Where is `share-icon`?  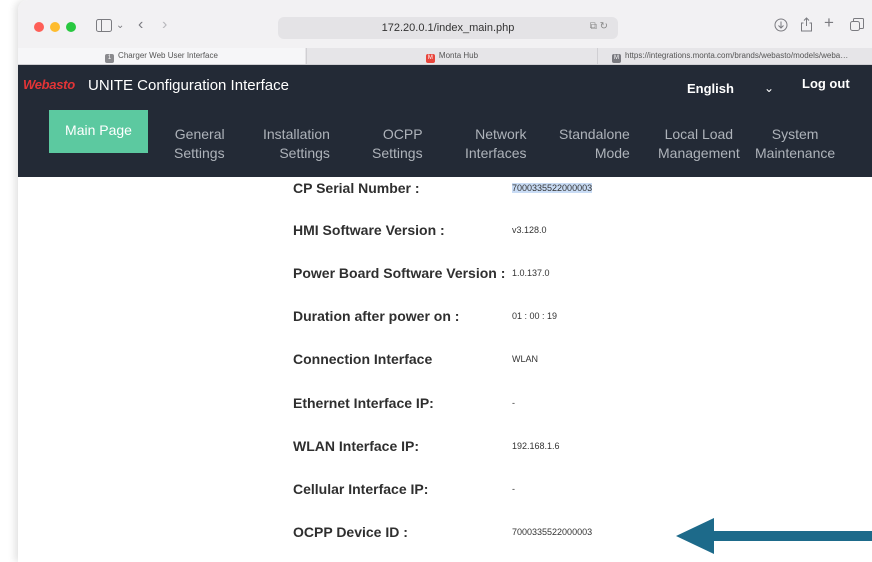
share-icon is located at coordinates (806, 25).